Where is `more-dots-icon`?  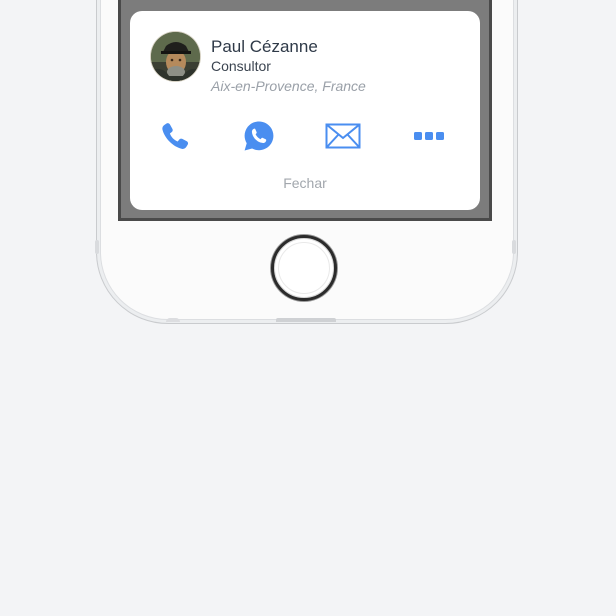 more-dots-icon is located at coordinates (429, 136).